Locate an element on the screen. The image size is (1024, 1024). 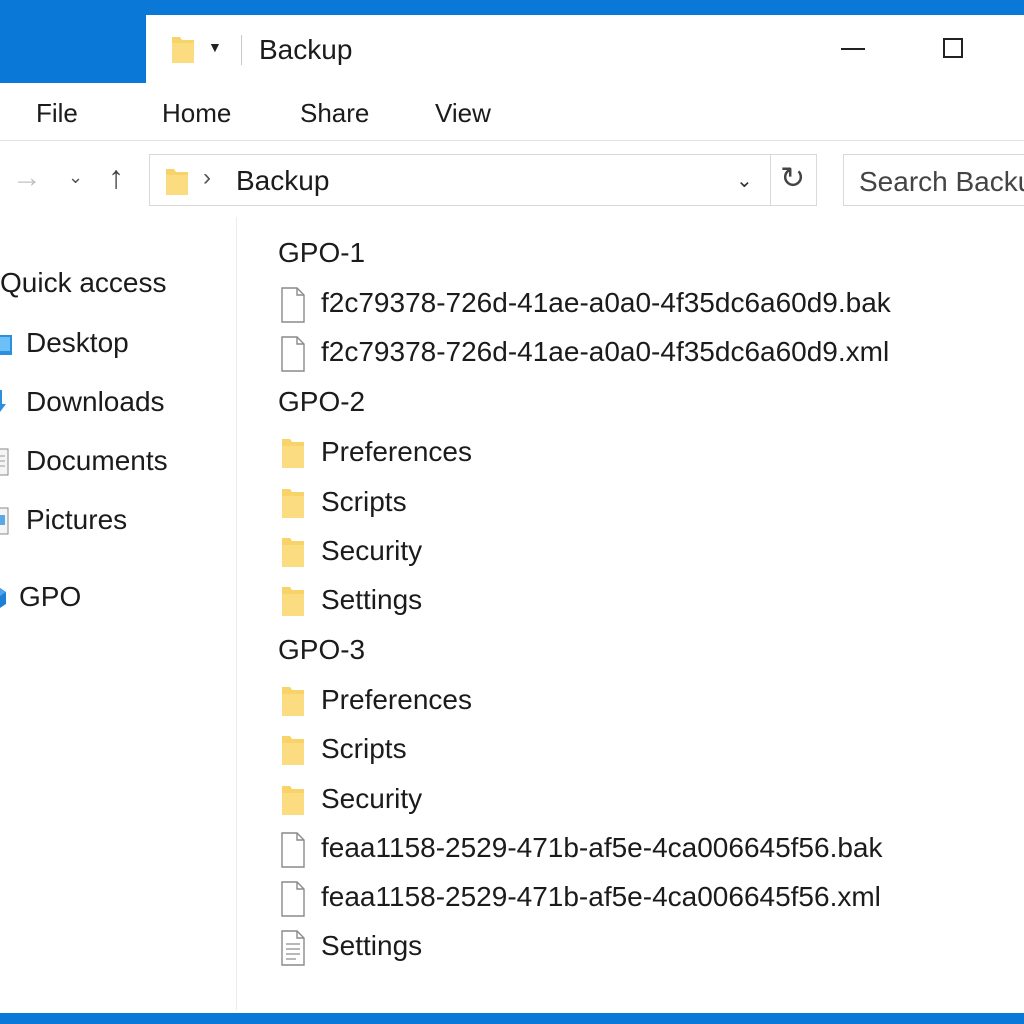
up-arrow-icon: ↑ is located at coordinates (116, 177).